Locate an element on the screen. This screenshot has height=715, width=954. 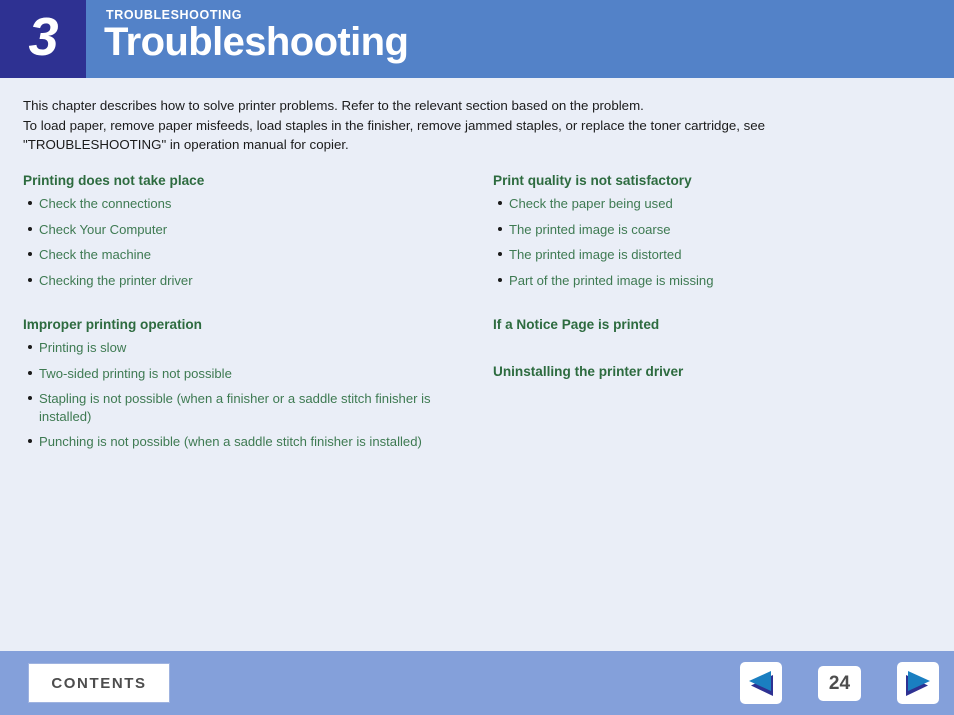
list-item: Printing is slow is located at coordinates (253, 348).